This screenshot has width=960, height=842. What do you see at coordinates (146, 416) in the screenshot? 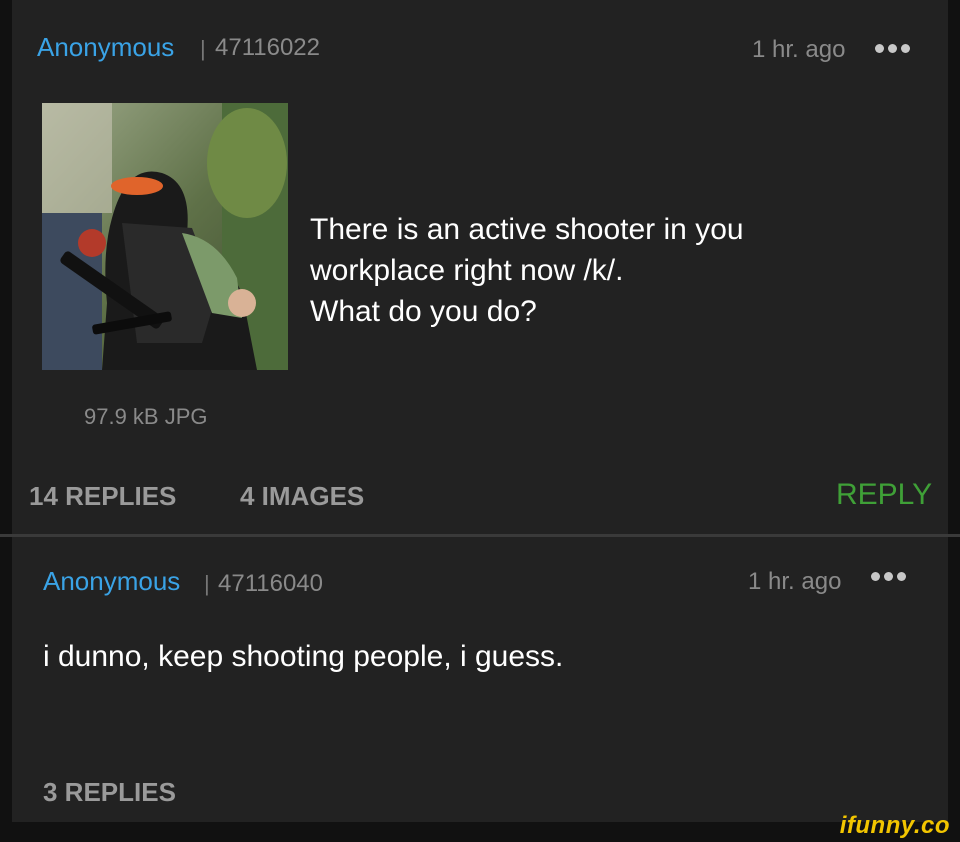
I see `op-image-file-info: 97.9 kB JPG` at bounding box center [146, 416].